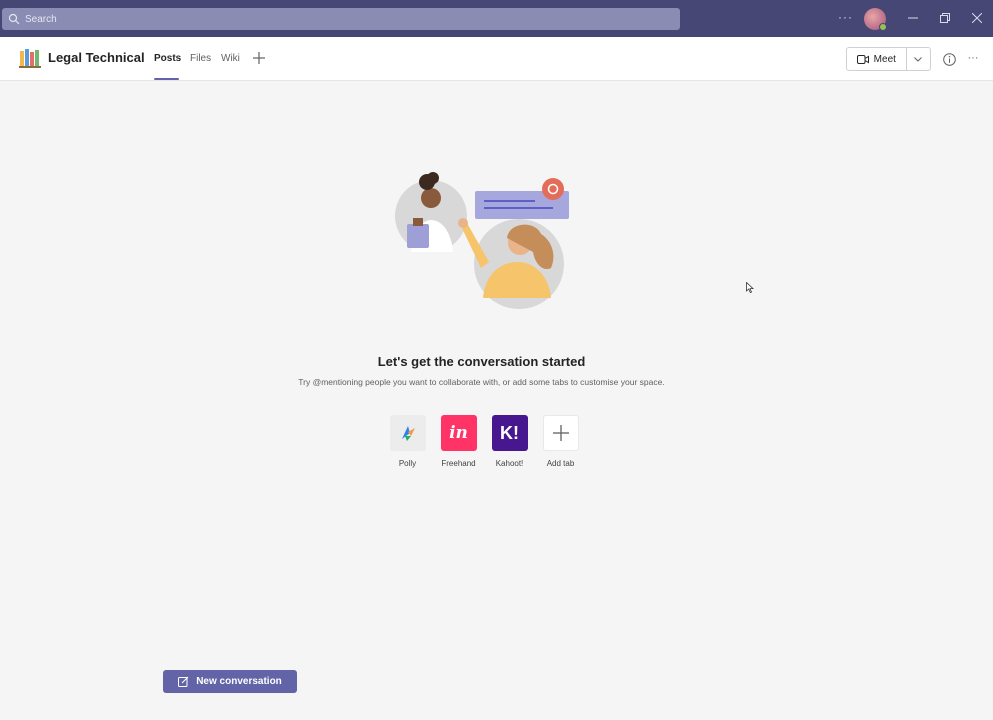 This screenshot has height=720, width=993. What do you see at coordinates (482, 240) in the screenshot?
I see `conversation-illustration` at bounding box center [482, 240].